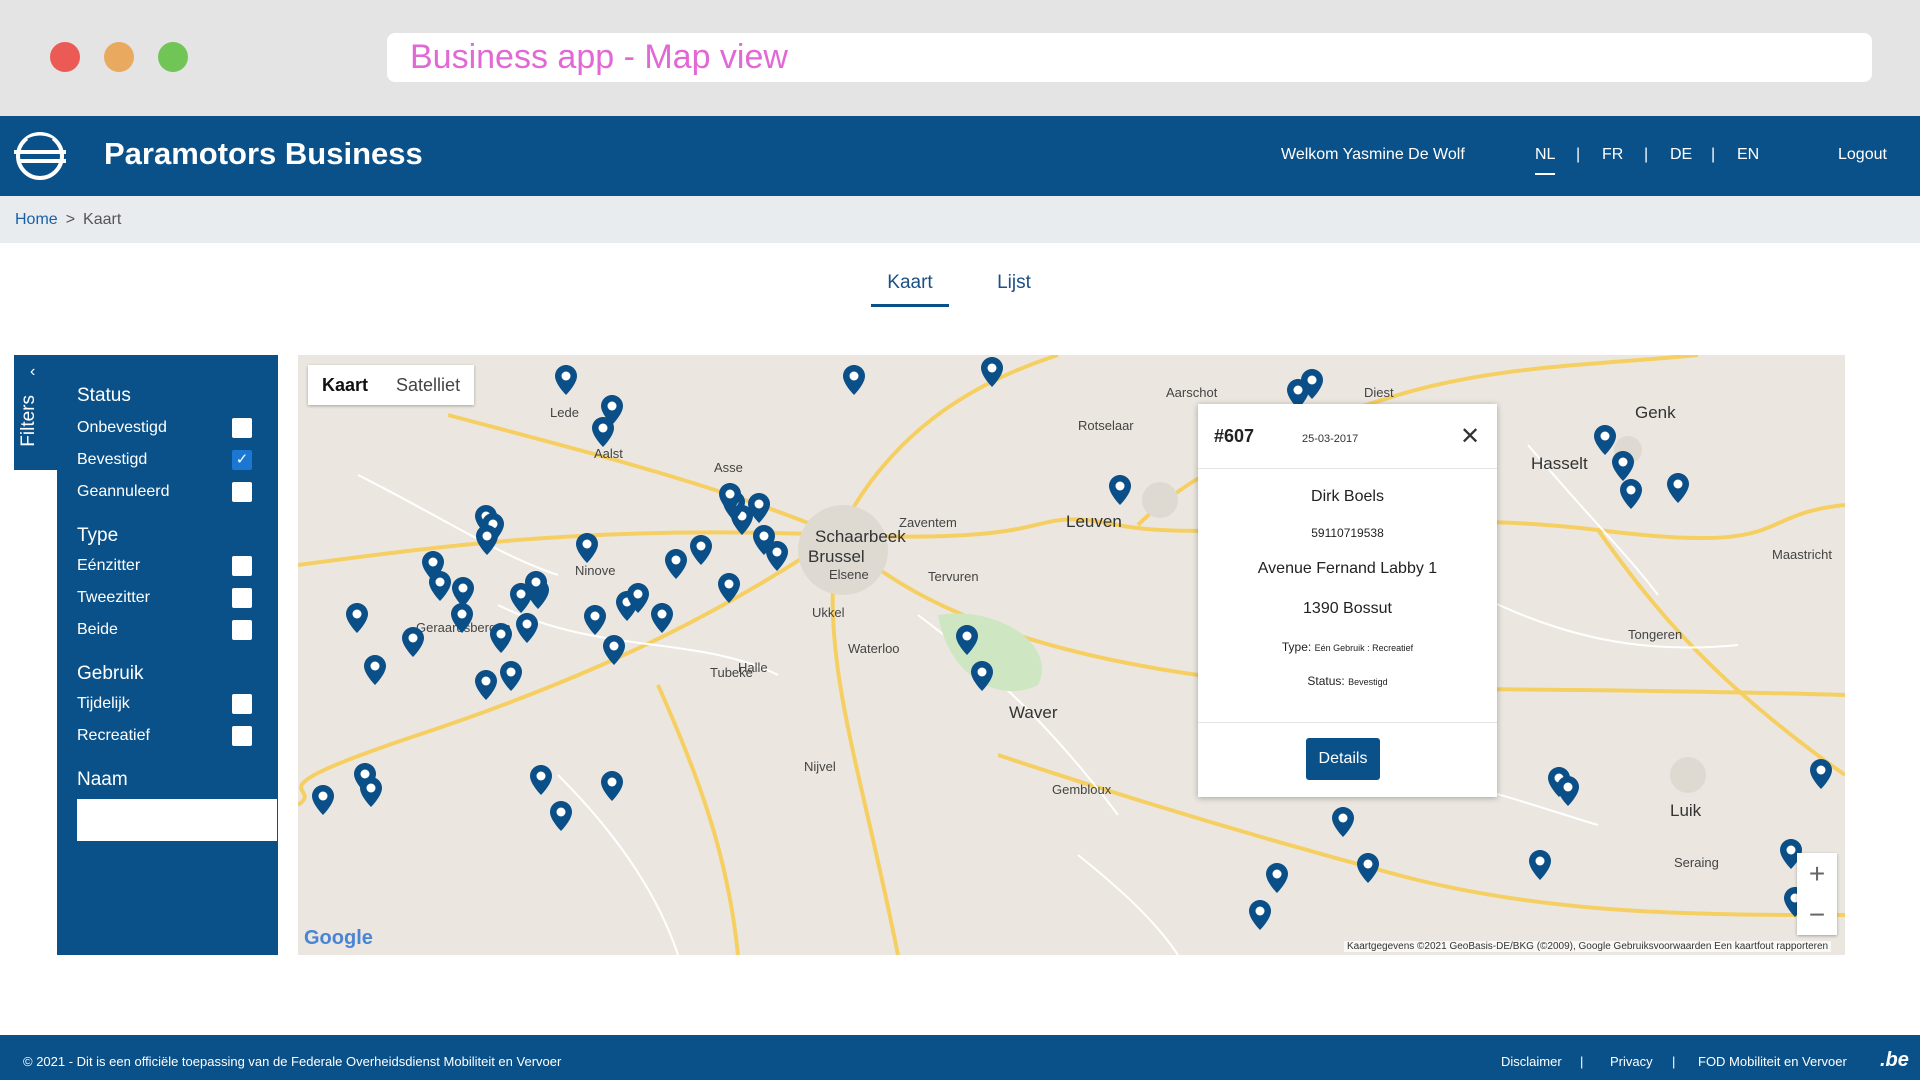 This screenshot has height=1080, width=1920. Describe the element at coordinates (242, 492) in the screenshot. I see `checkbox-geannuleerd` at that location.